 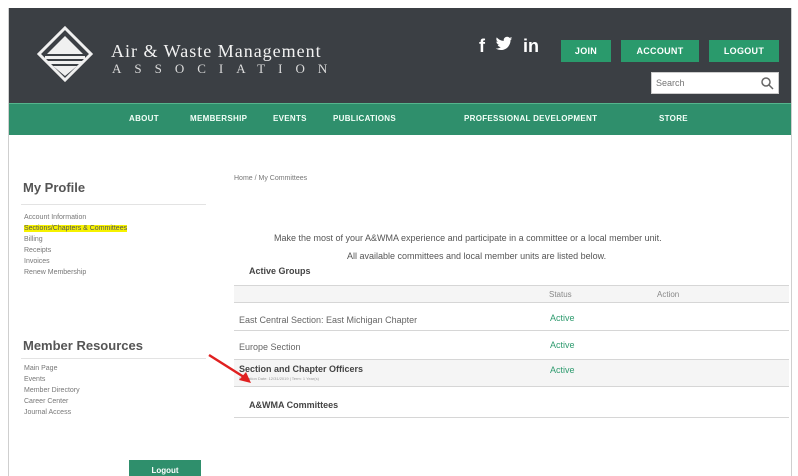 I want to click on sidebar-link-account-information: Account Information, so click(x=55, y=217).